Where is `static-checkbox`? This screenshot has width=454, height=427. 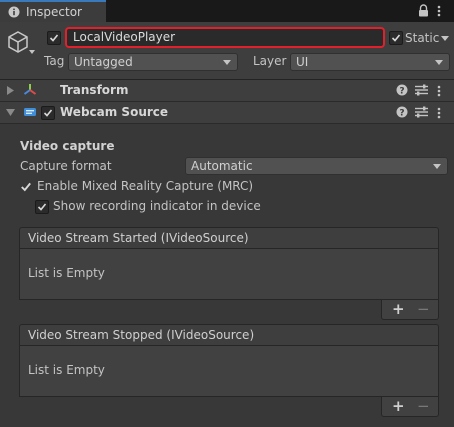
static-checkbox is located at coordinates (396, 38).